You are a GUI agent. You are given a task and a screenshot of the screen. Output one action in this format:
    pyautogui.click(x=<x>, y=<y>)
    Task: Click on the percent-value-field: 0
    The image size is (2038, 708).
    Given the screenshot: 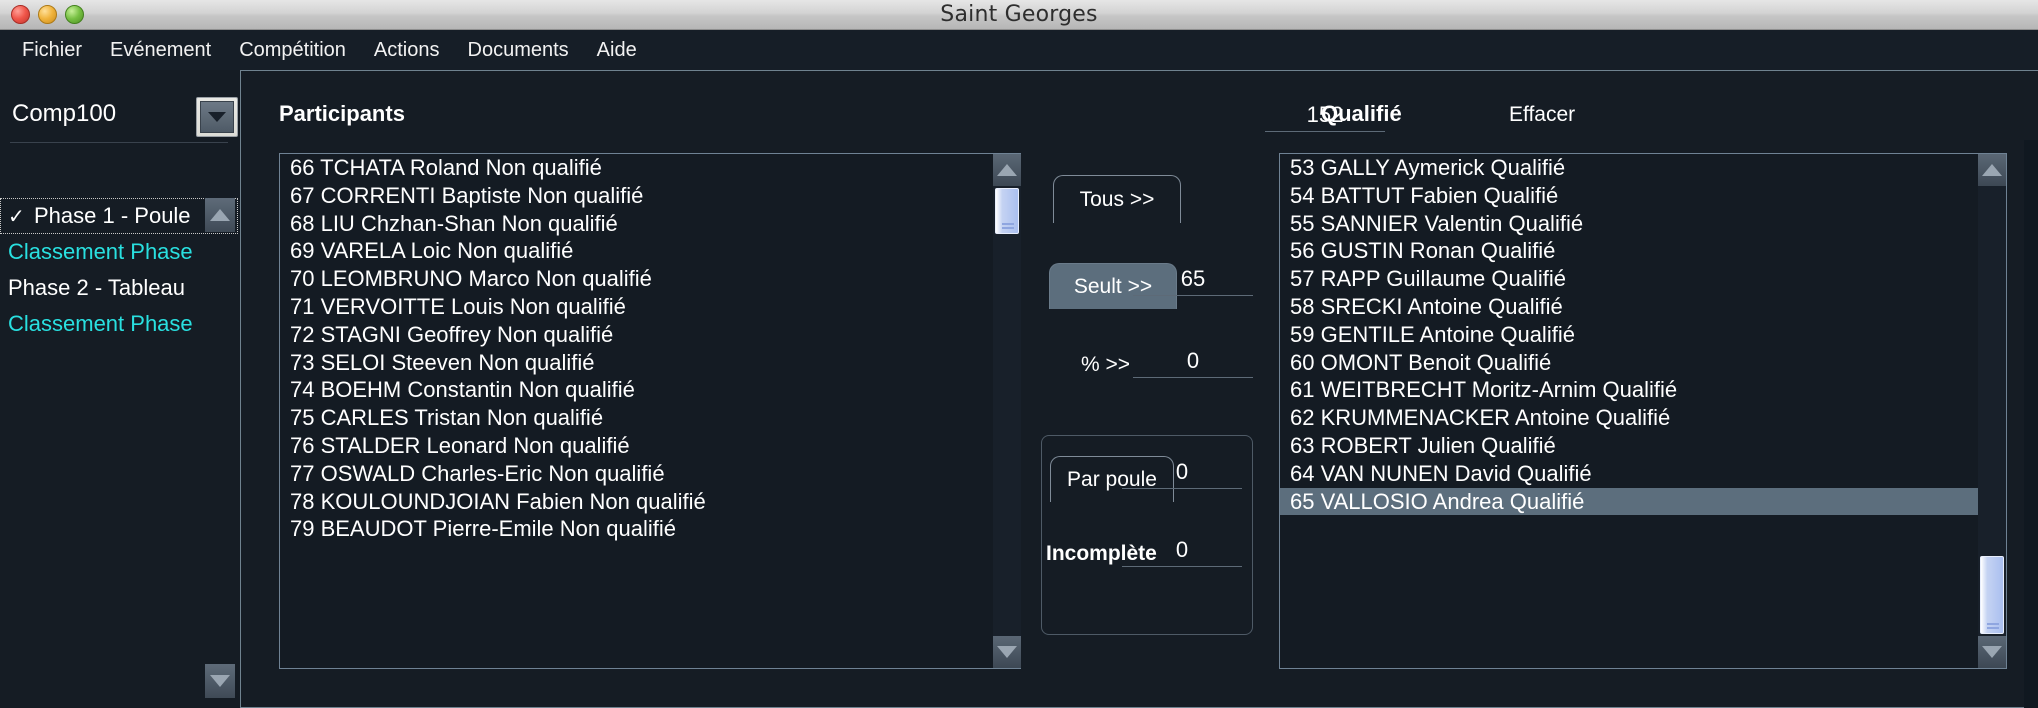 What is the action you would take?
    pyautogui.click(x=1193, y=361)
    